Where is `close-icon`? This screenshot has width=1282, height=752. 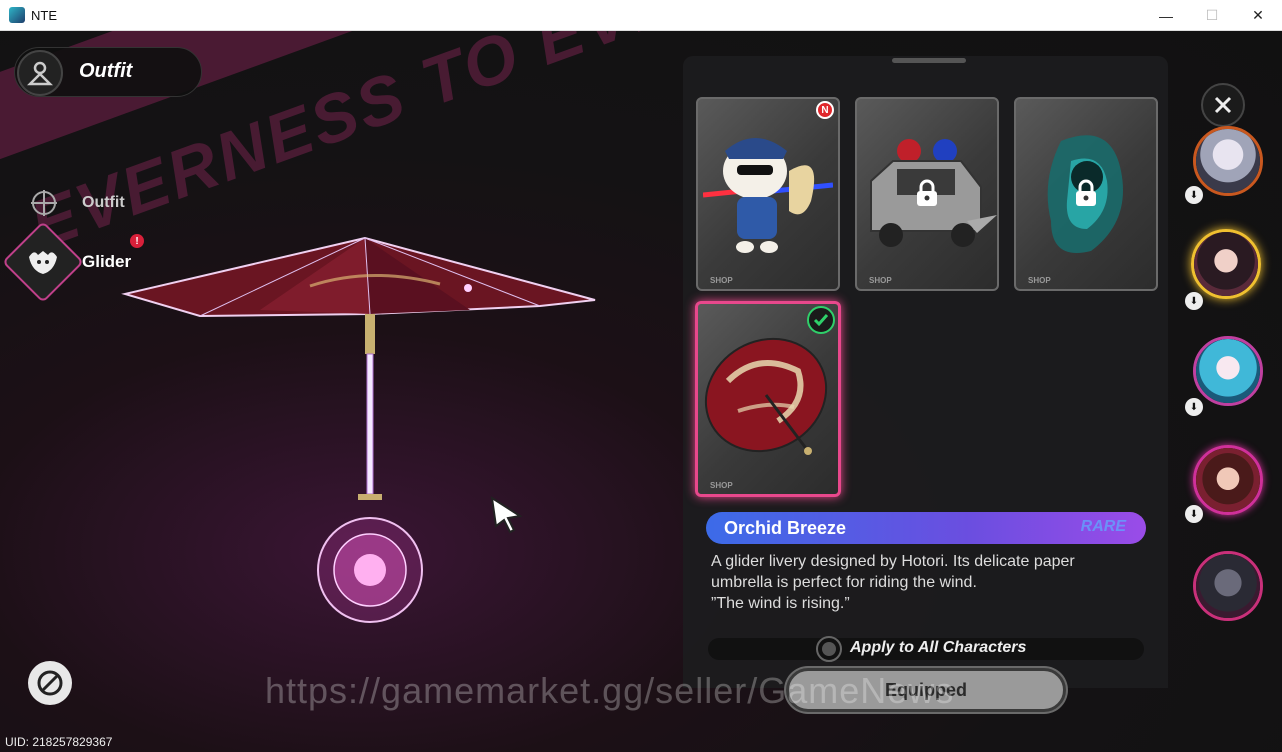
close-icon is located at coordinates (1223, 105).